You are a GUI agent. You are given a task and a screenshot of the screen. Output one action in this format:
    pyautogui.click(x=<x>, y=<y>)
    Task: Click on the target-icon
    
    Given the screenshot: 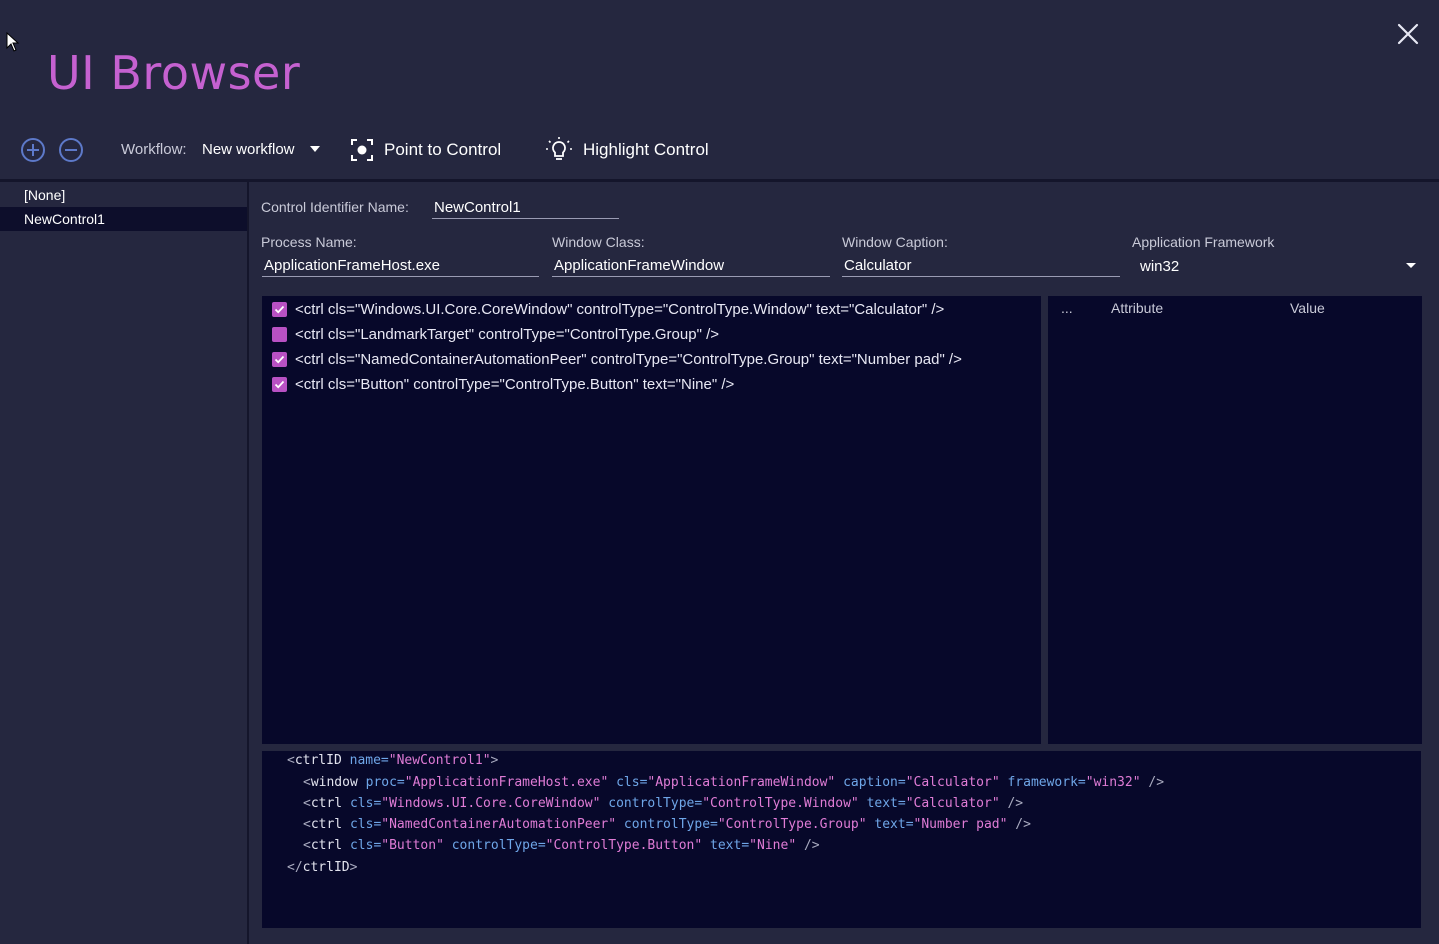 What is the action you would take?
    pyautogui.click(x=362, y=150)
    